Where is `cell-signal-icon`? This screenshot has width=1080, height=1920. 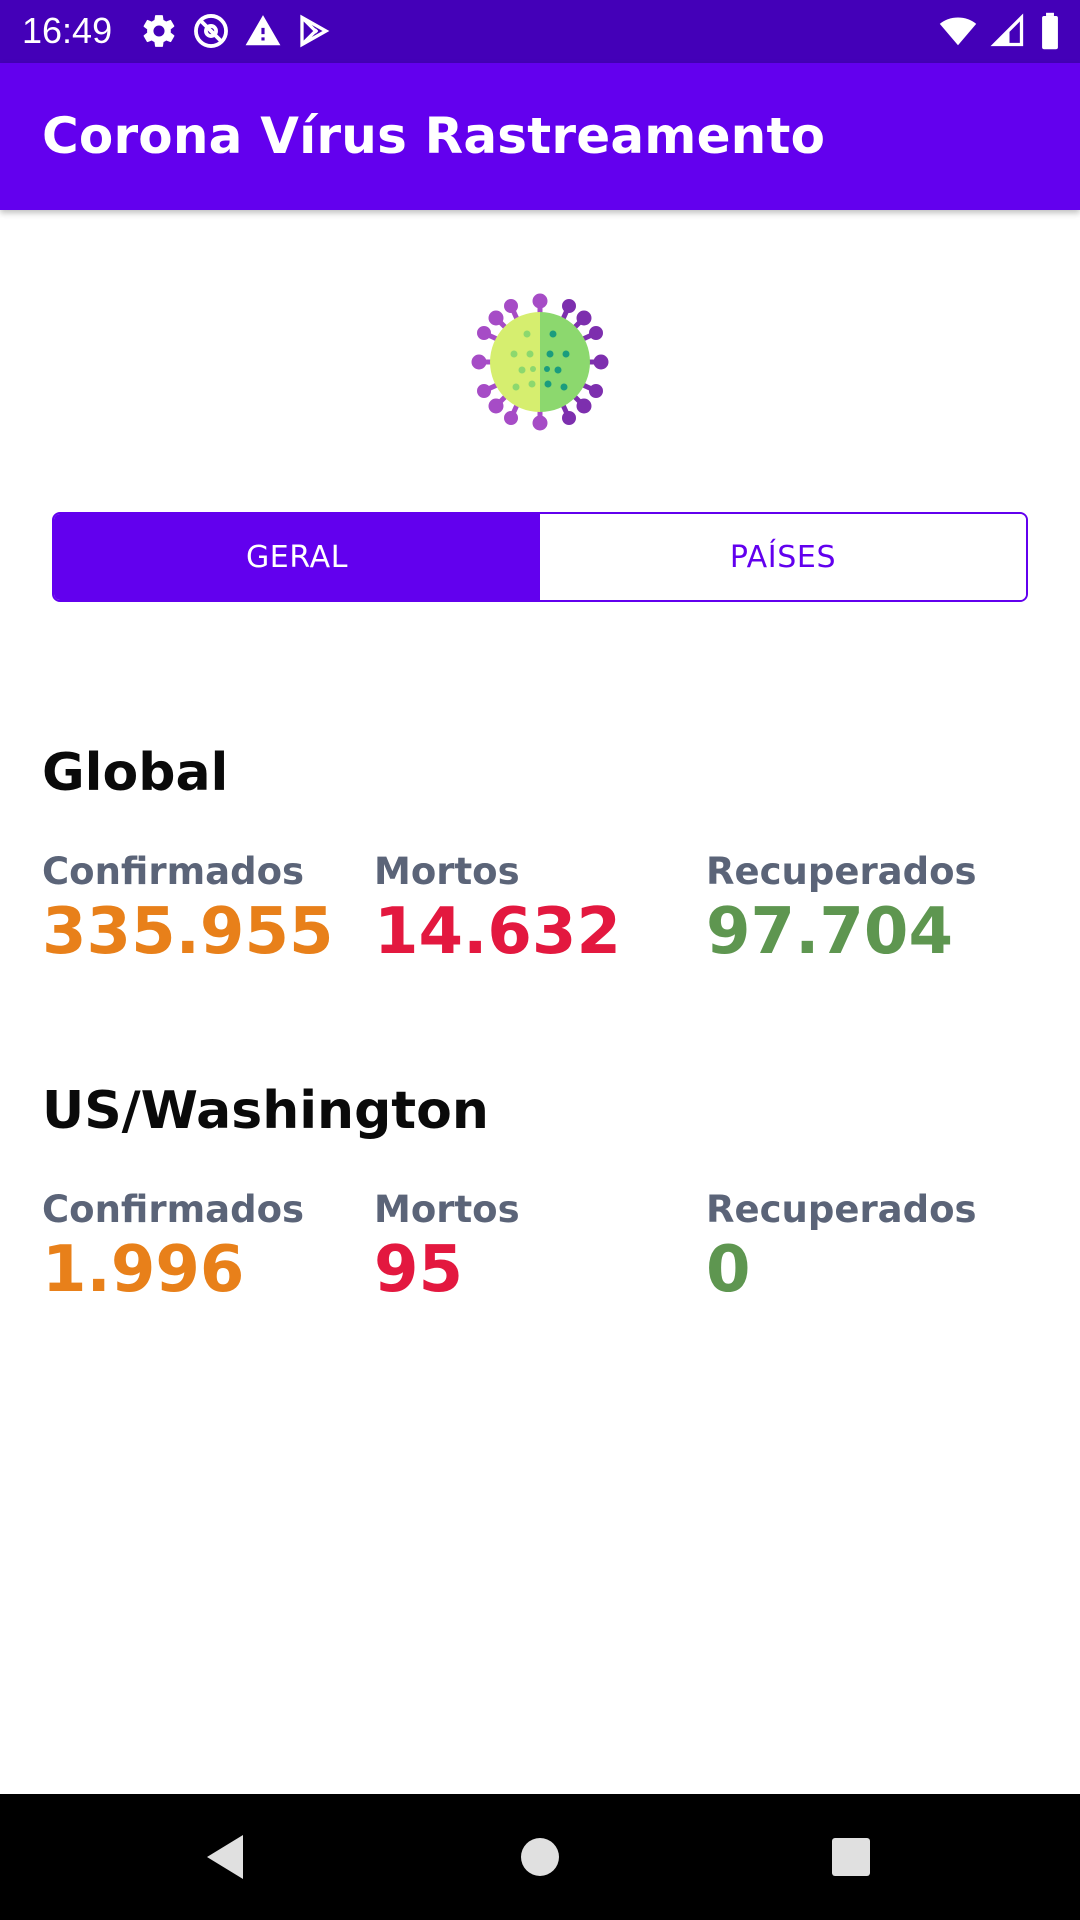
cell-signal-icon is located at coordinates (1008, 31).